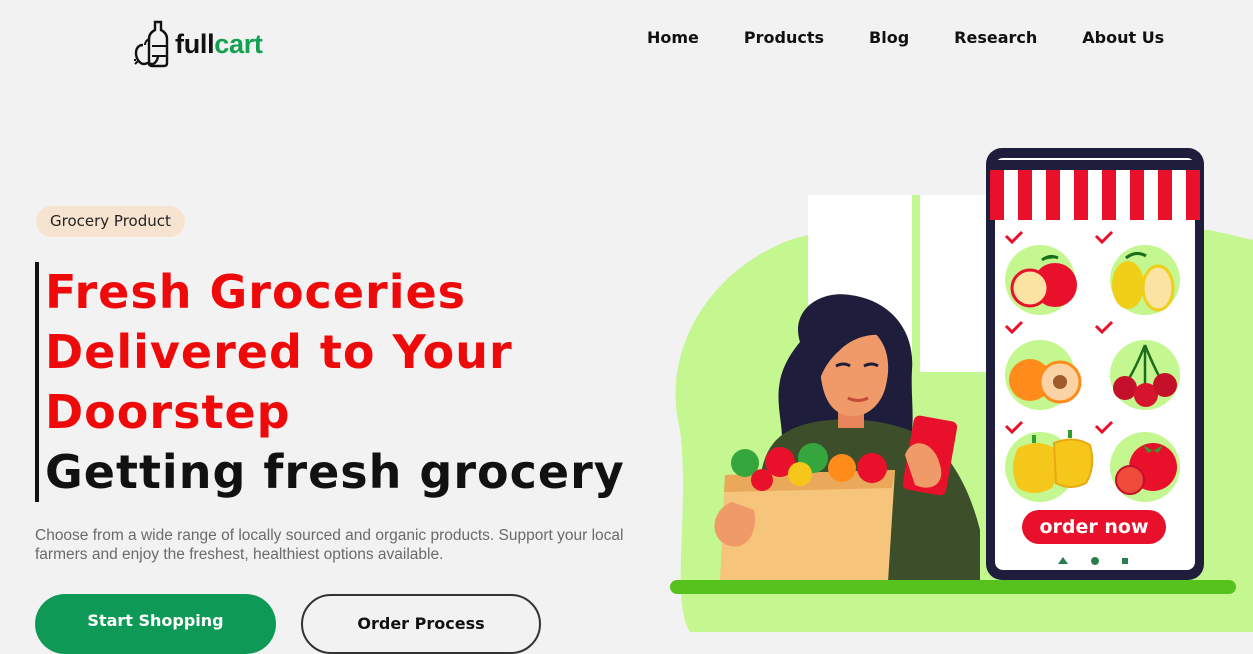  I want to click on peach-icon, so click(1045, 381).